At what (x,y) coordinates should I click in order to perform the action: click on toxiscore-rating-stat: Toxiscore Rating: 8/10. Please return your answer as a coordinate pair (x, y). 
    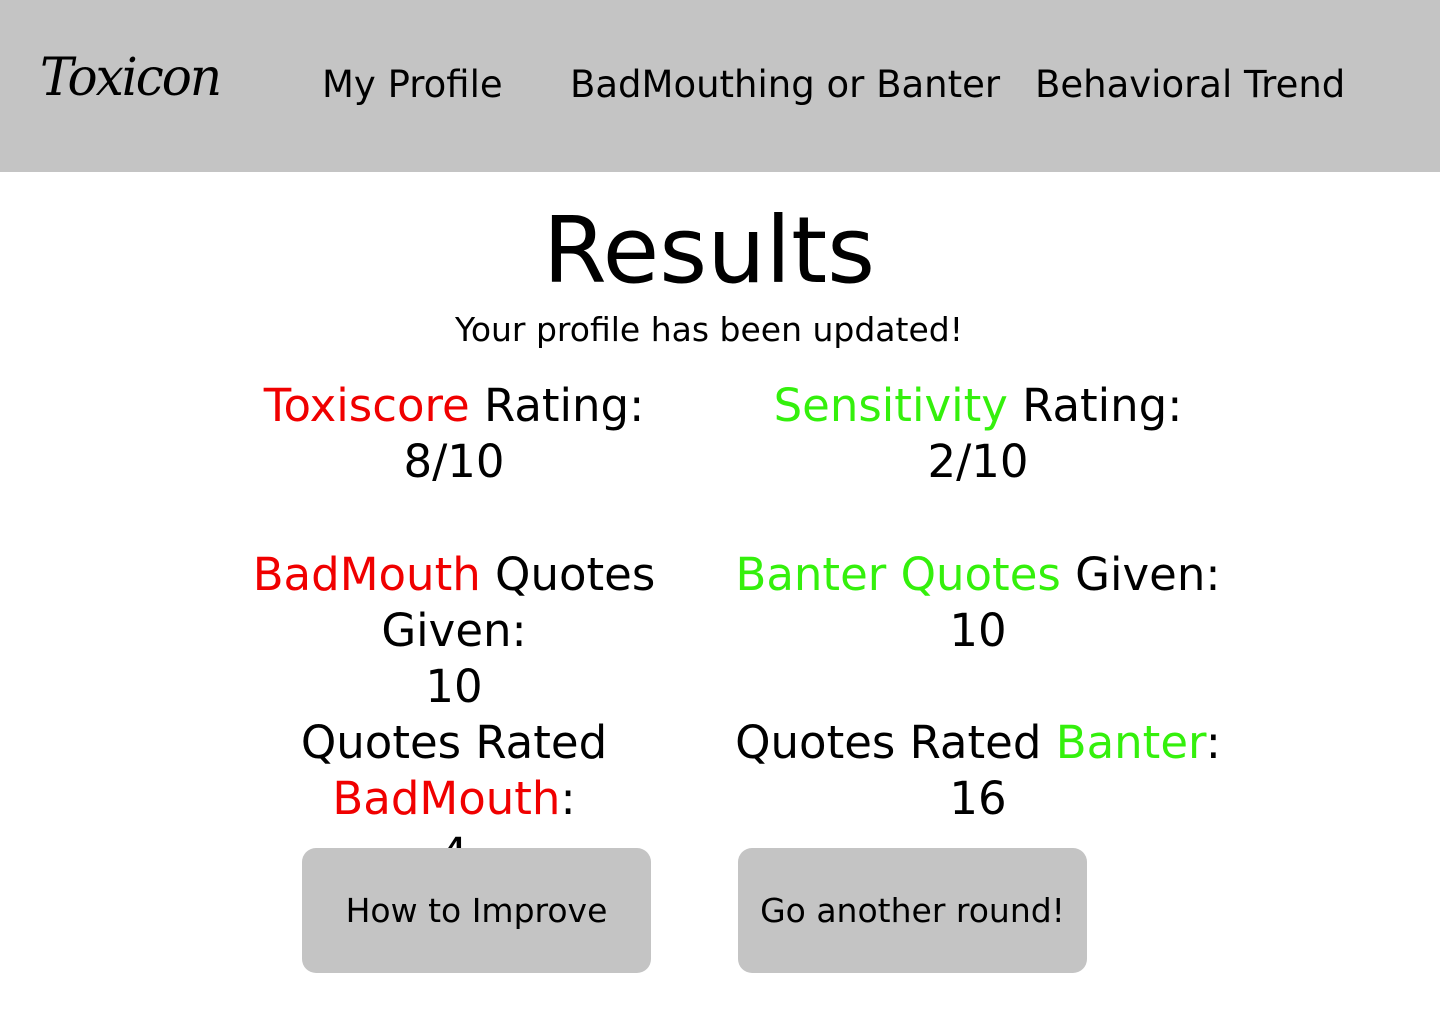
    Looking at the image, I should click on (454, 434).